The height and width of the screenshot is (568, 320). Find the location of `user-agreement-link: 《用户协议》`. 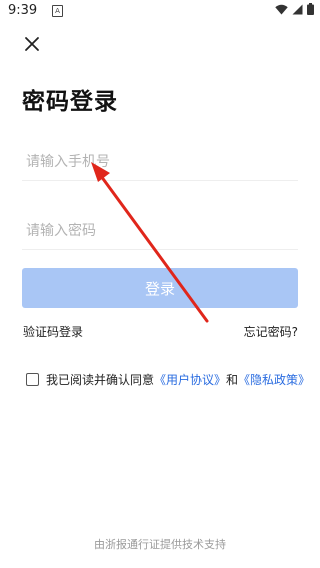

user-agreement-link: 《用户协议》 is located at coordinates (190, 379).